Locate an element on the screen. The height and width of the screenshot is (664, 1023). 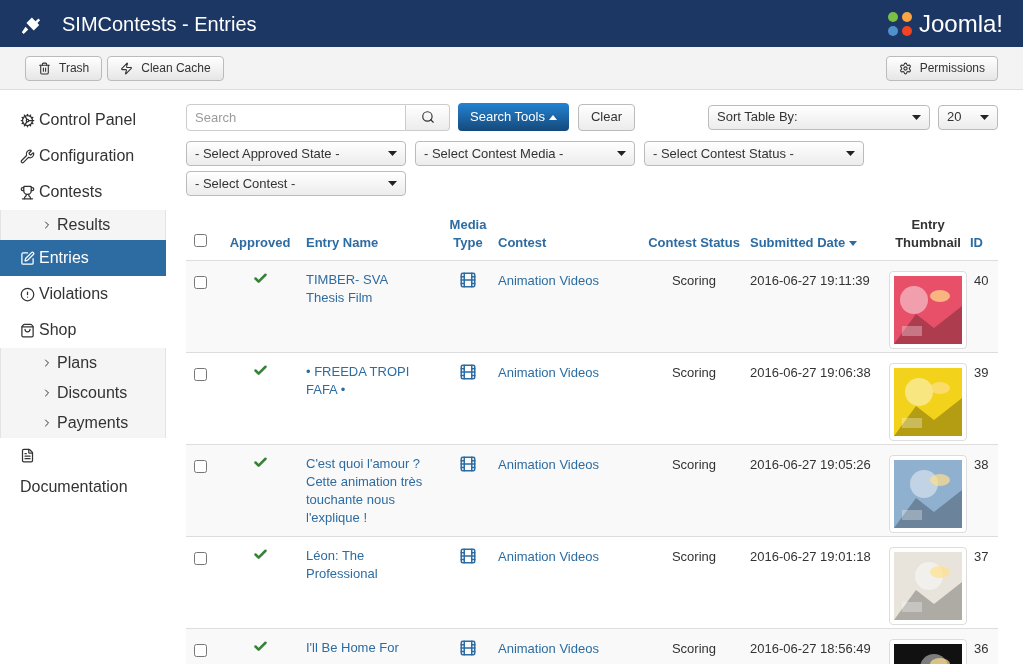
search-button is located at coordinates (428, 117).